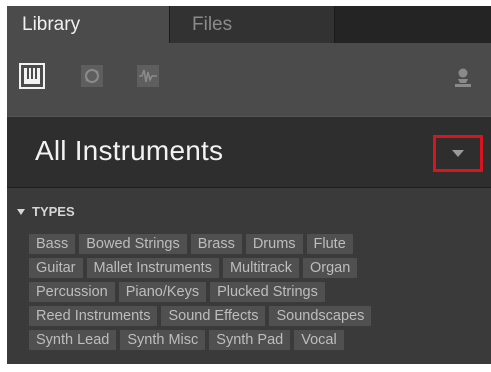  I want to click on types-toggle: TYPES, so click(46, 211).